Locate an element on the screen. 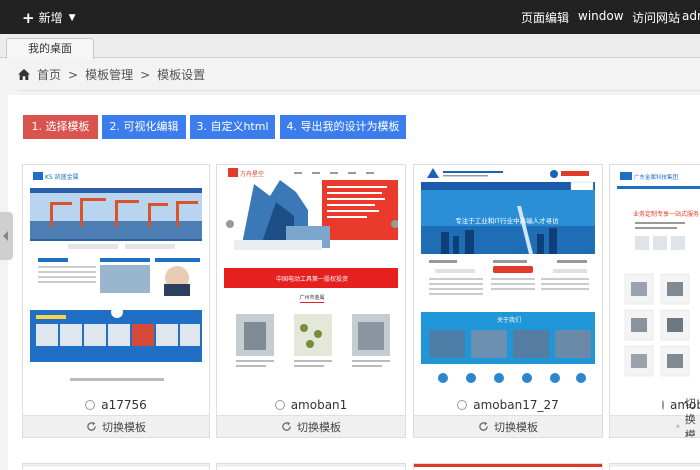  template-name-row: amoban17_27 is located at coordinates (508, 405).